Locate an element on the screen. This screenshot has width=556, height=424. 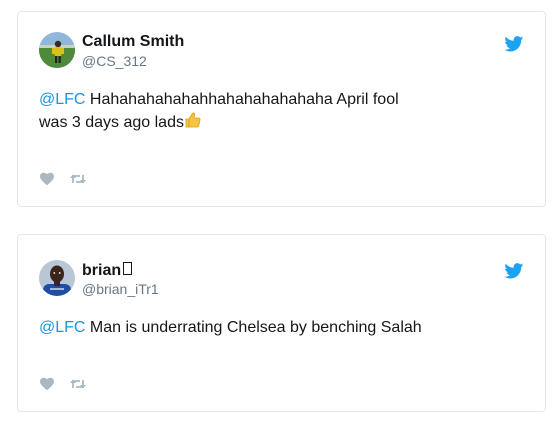
thumbs-up-emoji is located at coordinates (193, 120).